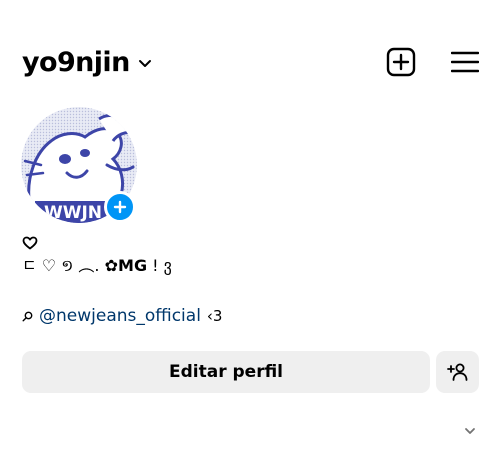 The width and height of the screenshot is (500, 449). I want to click on hamburger-menu-icon, so click(465, 62).